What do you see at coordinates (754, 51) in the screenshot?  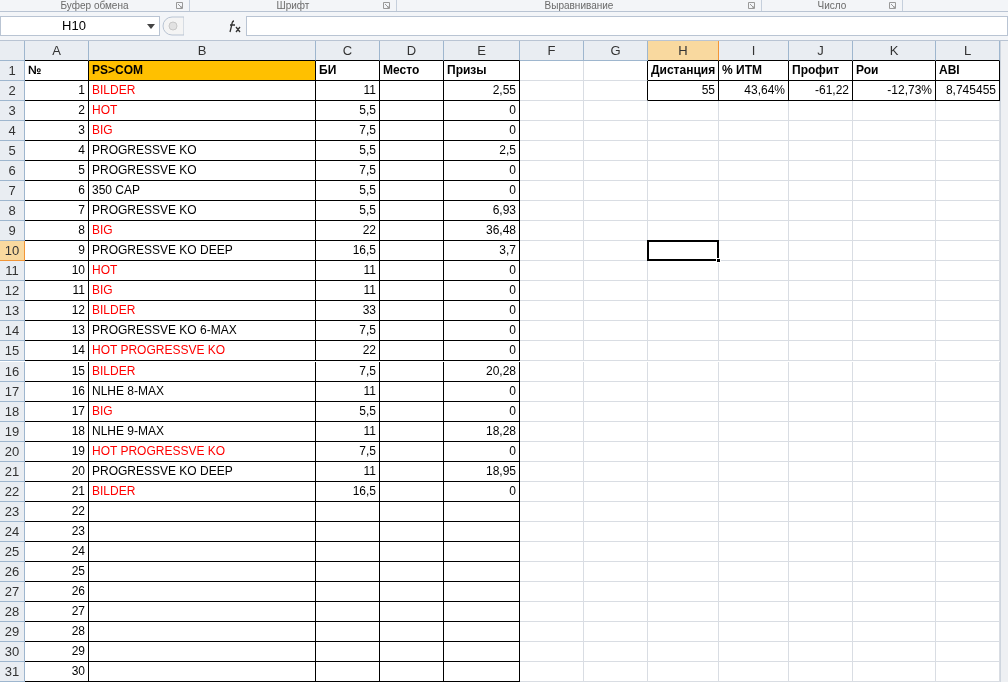 I see `column-header: I` at bounding box center [754, 51].